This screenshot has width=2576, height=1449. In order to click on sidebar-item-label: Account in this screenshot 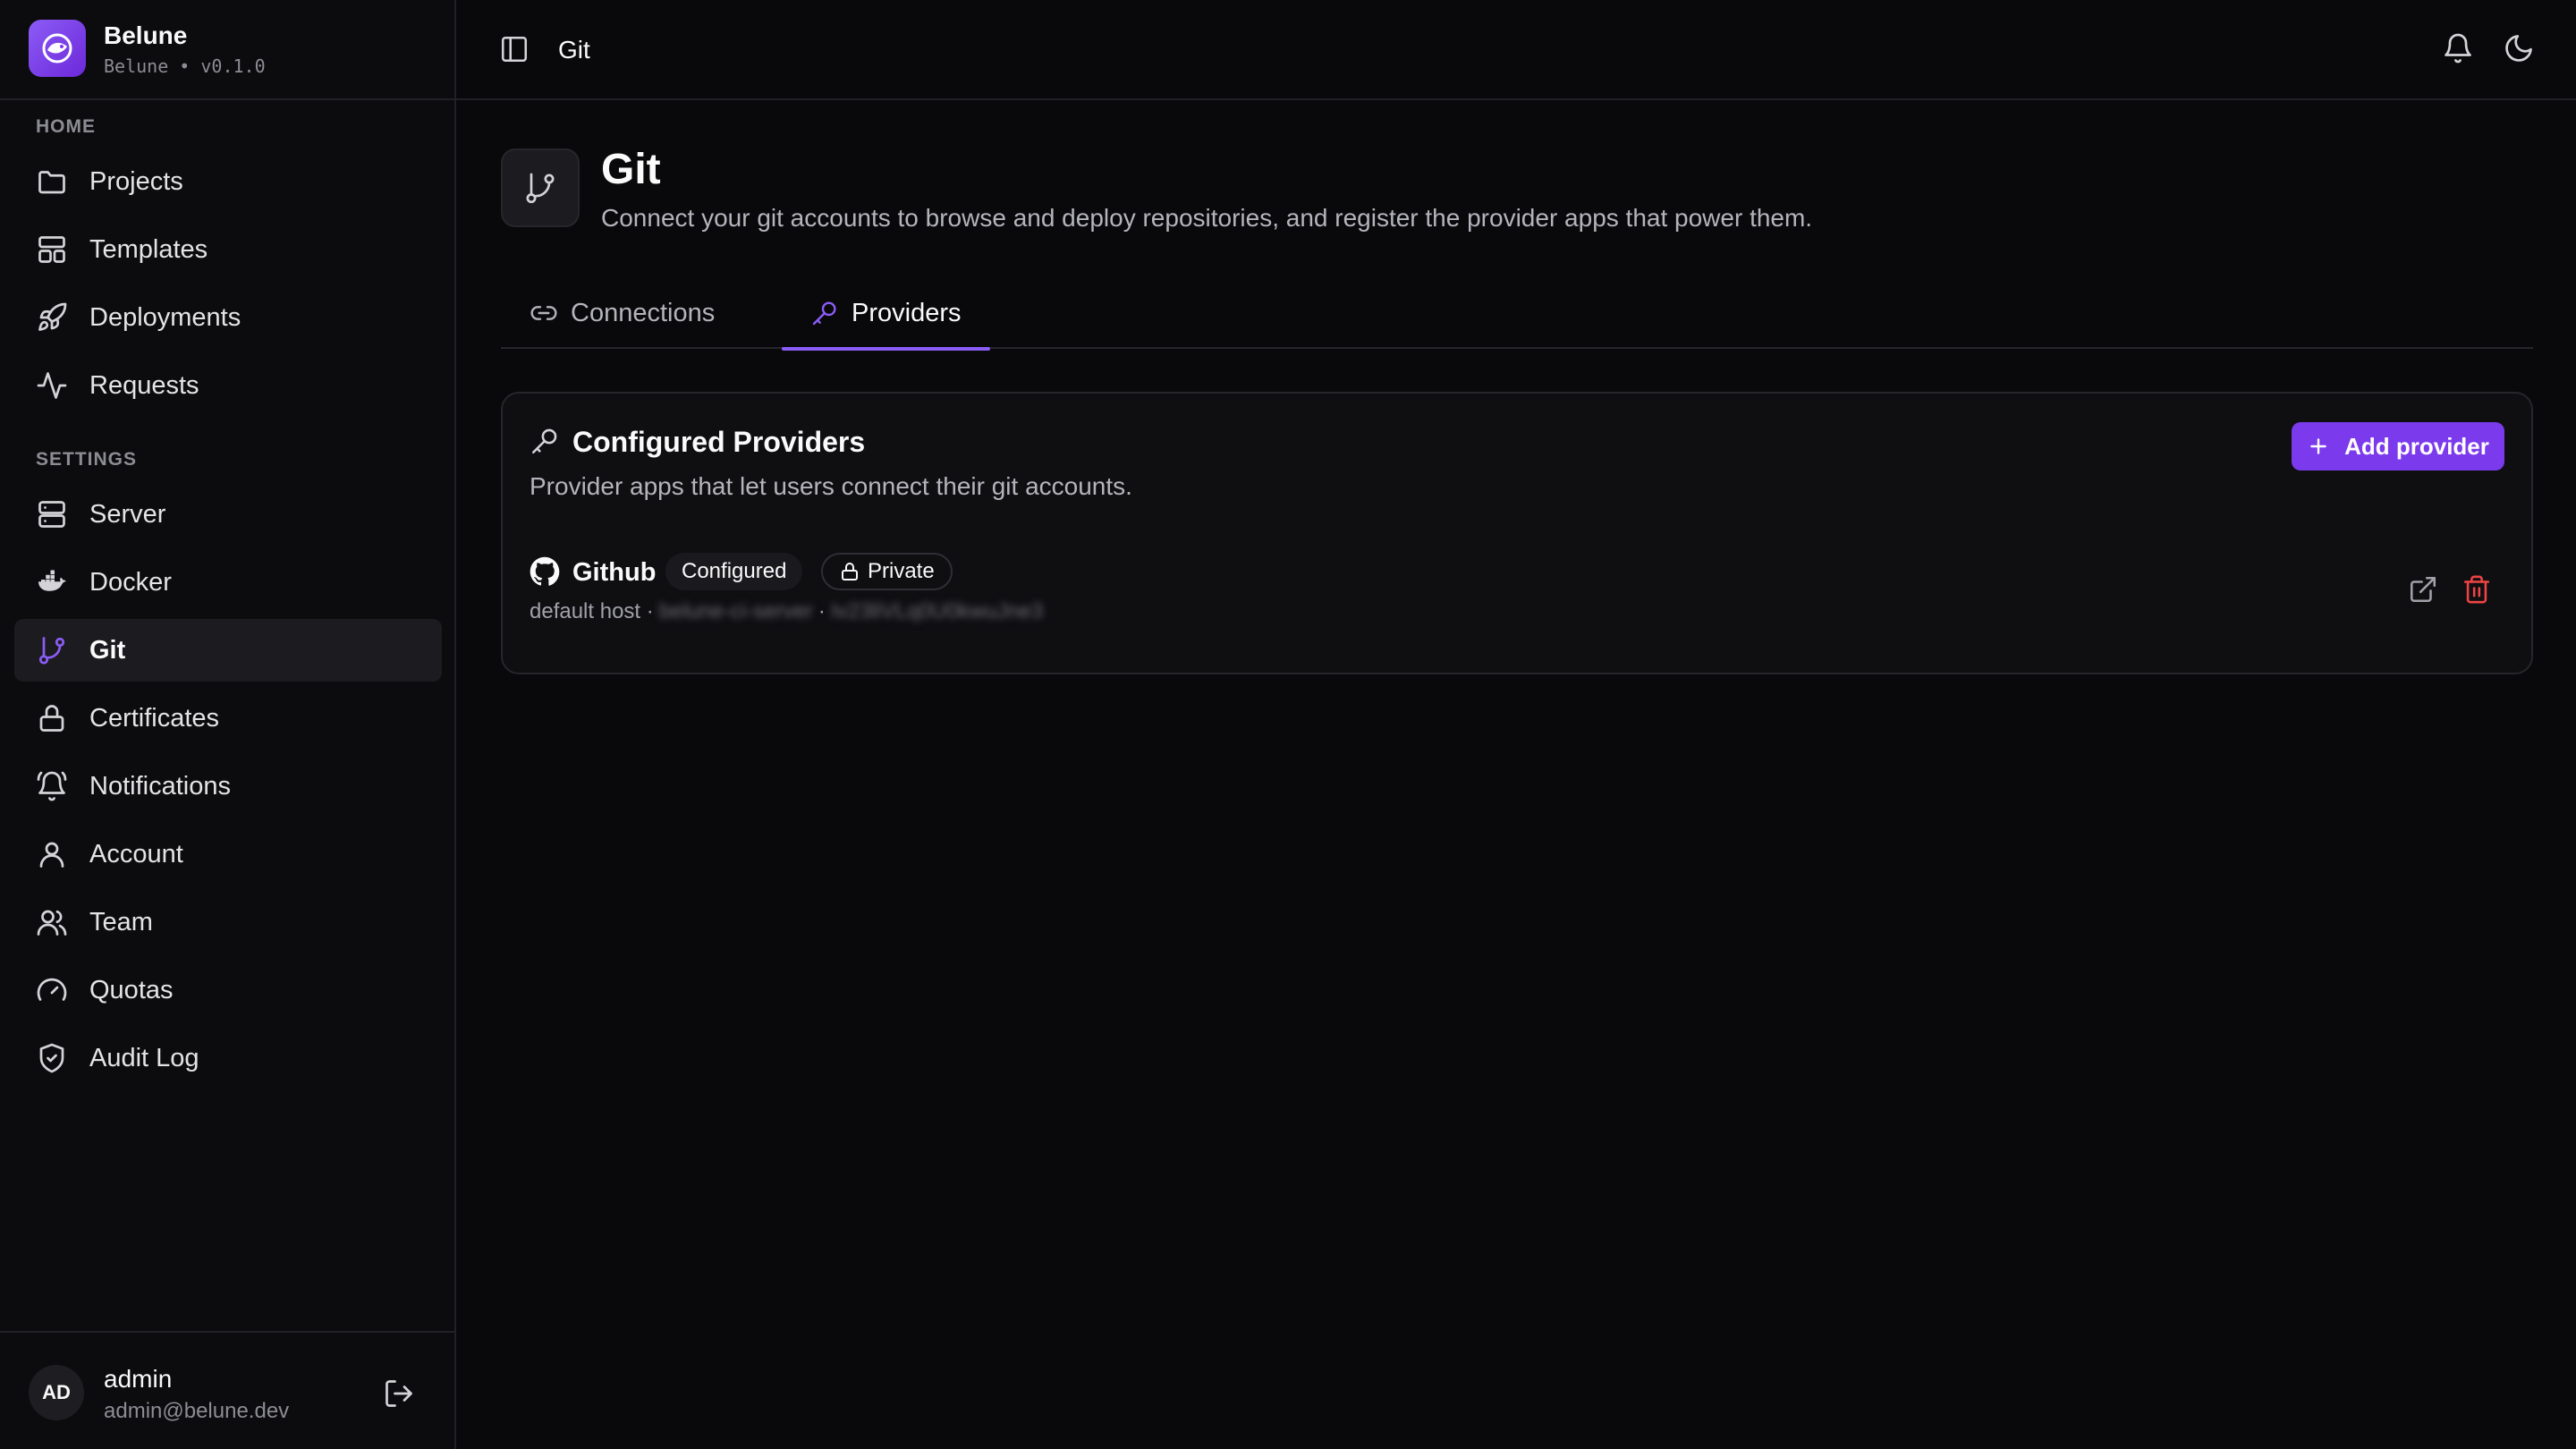, I will do `click(136, 854)`.